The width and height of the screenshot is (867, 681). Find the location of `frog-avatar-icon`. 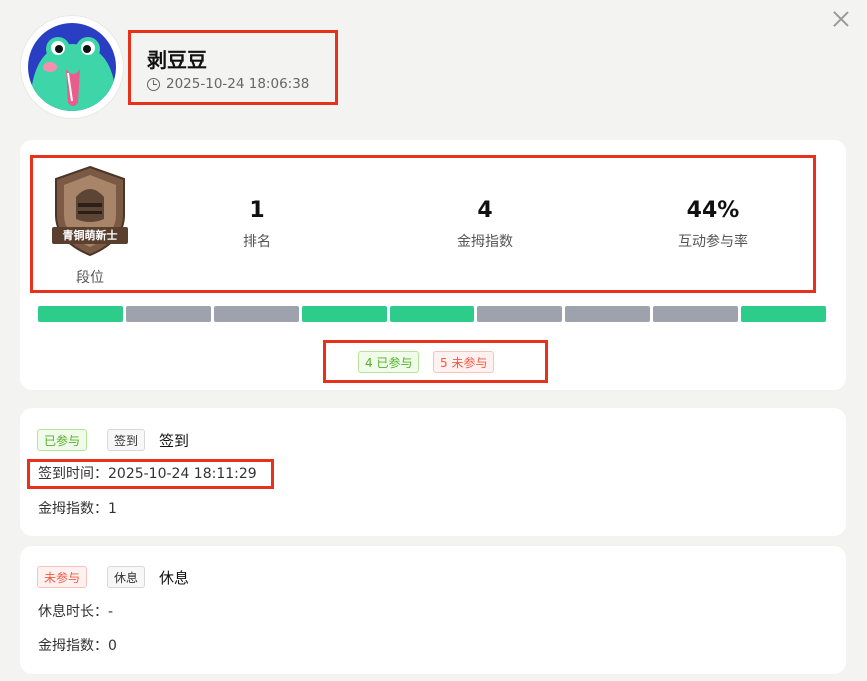

frog-avatar-icon is located at coordinates (72, 67).